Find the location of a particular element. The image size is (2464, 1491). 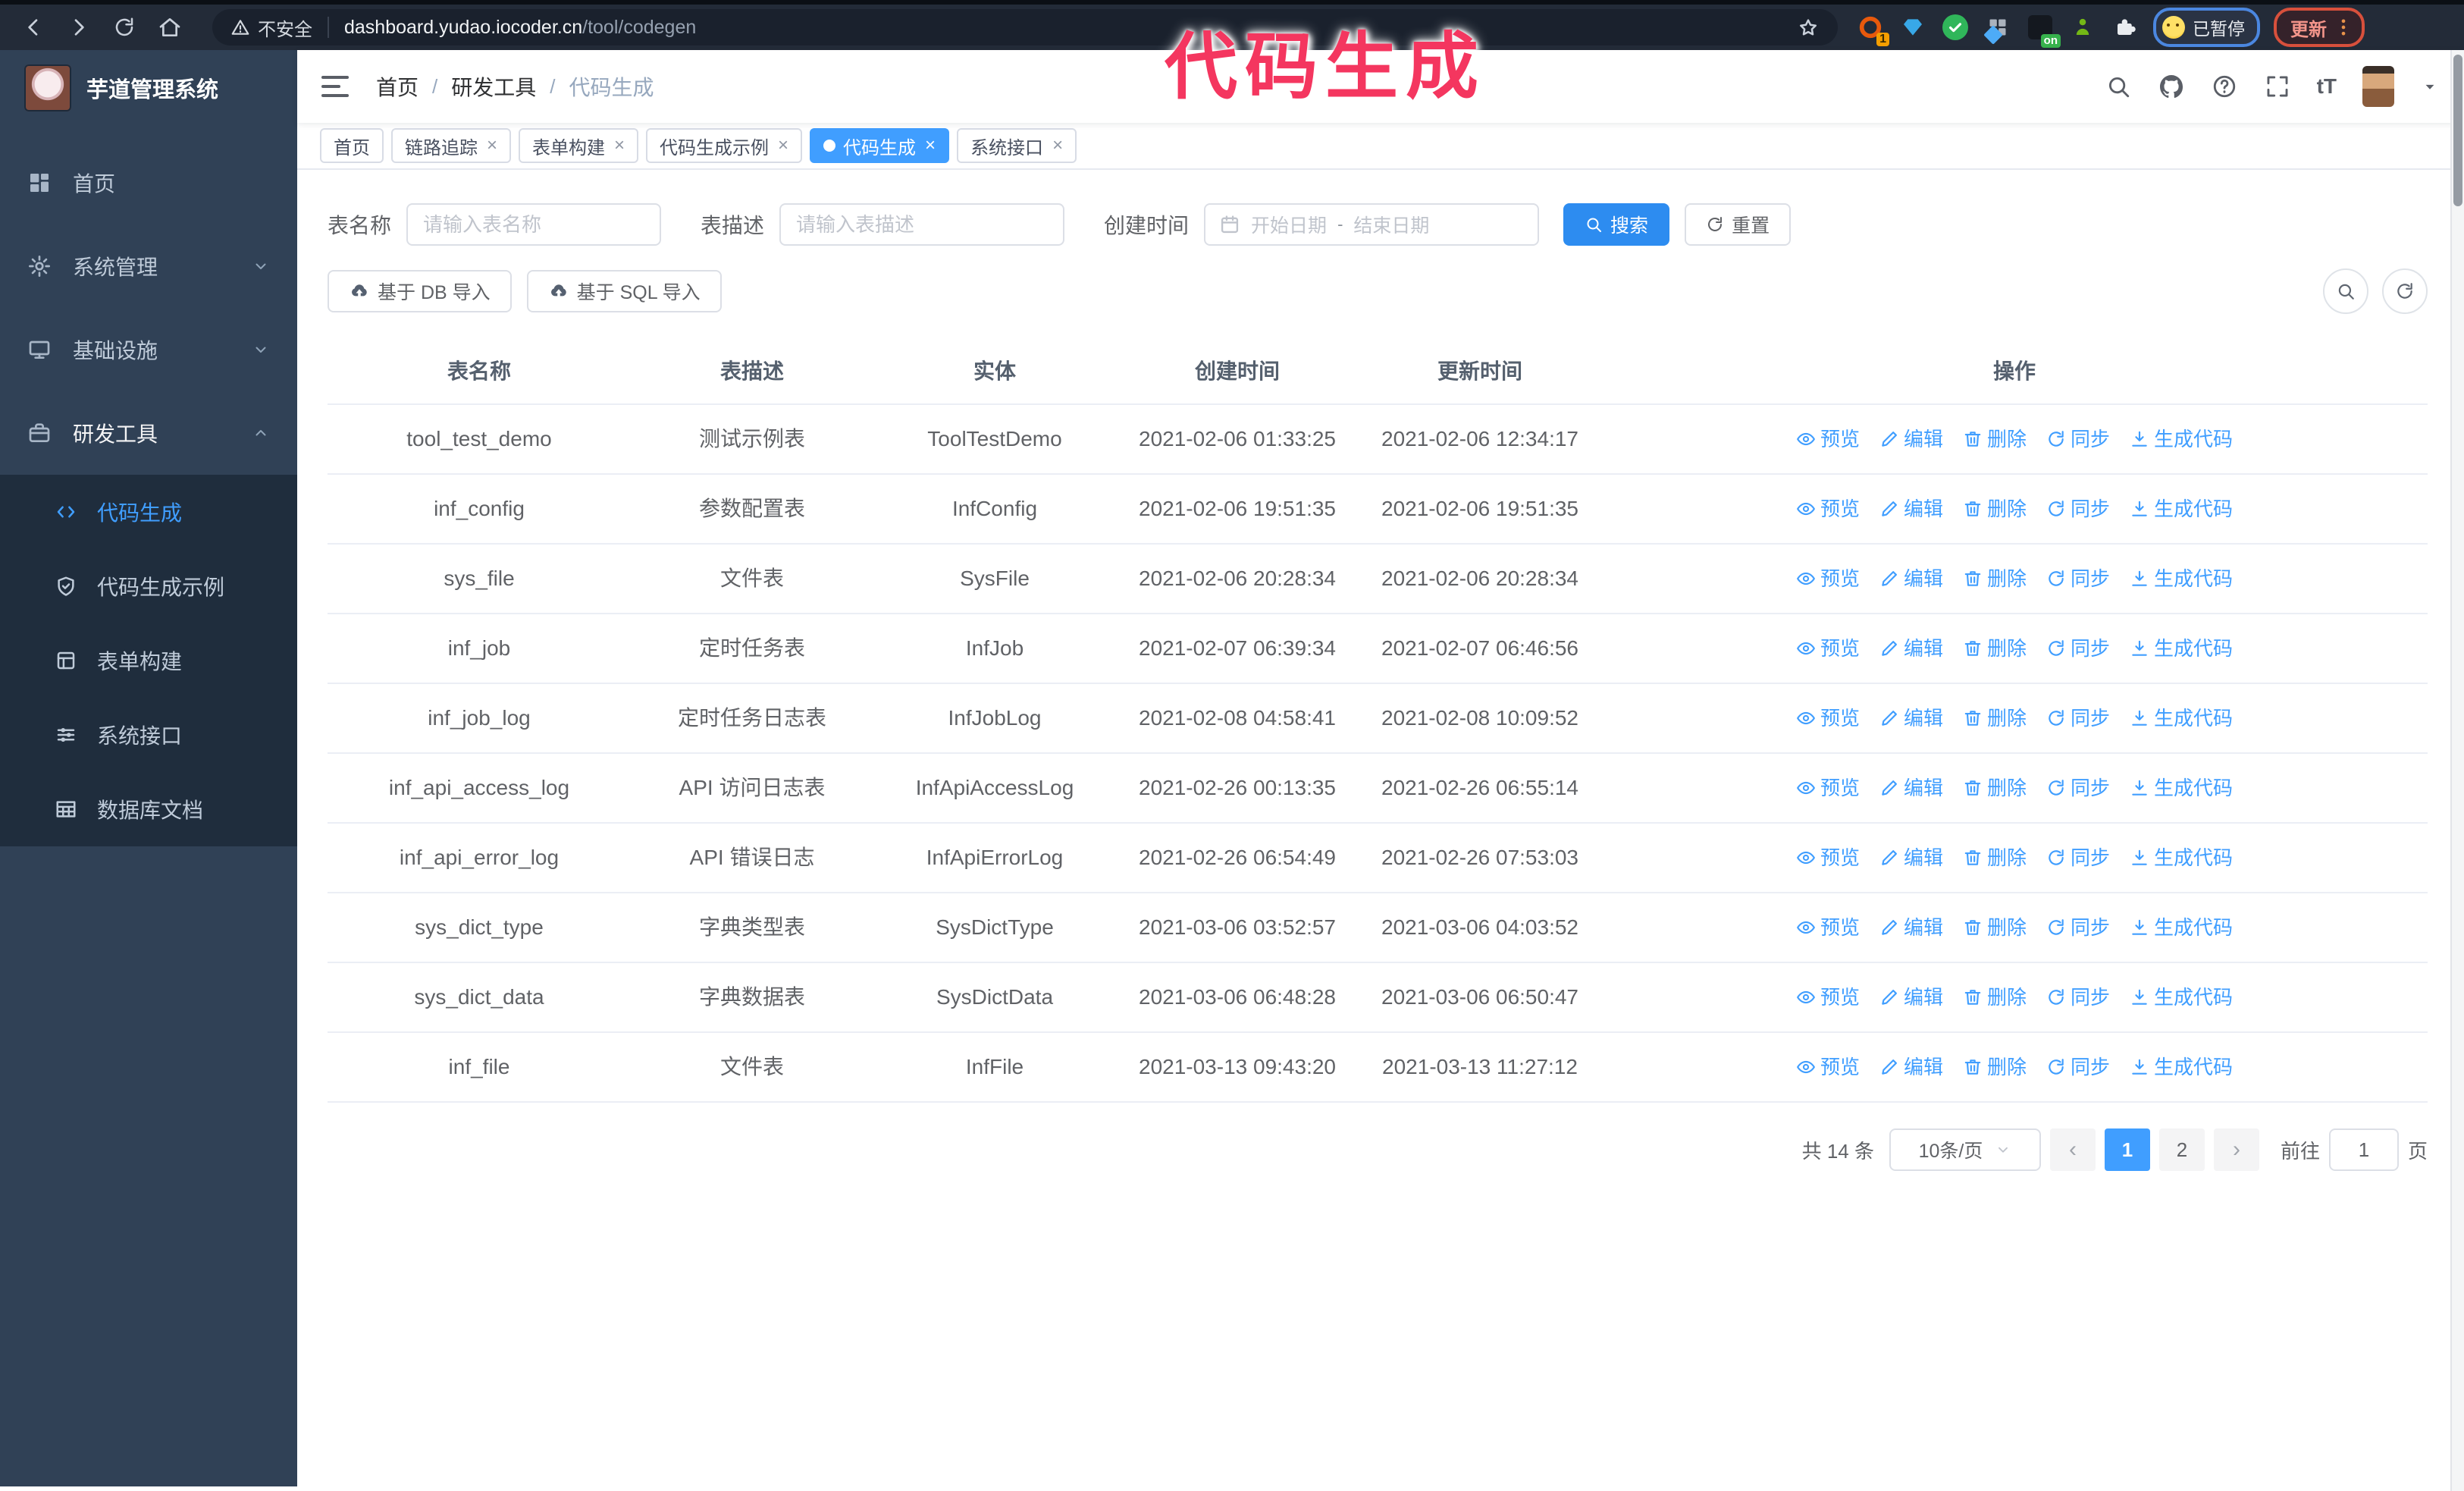

extension-icon-orange: 1 is located at coordinates (1873, 29).